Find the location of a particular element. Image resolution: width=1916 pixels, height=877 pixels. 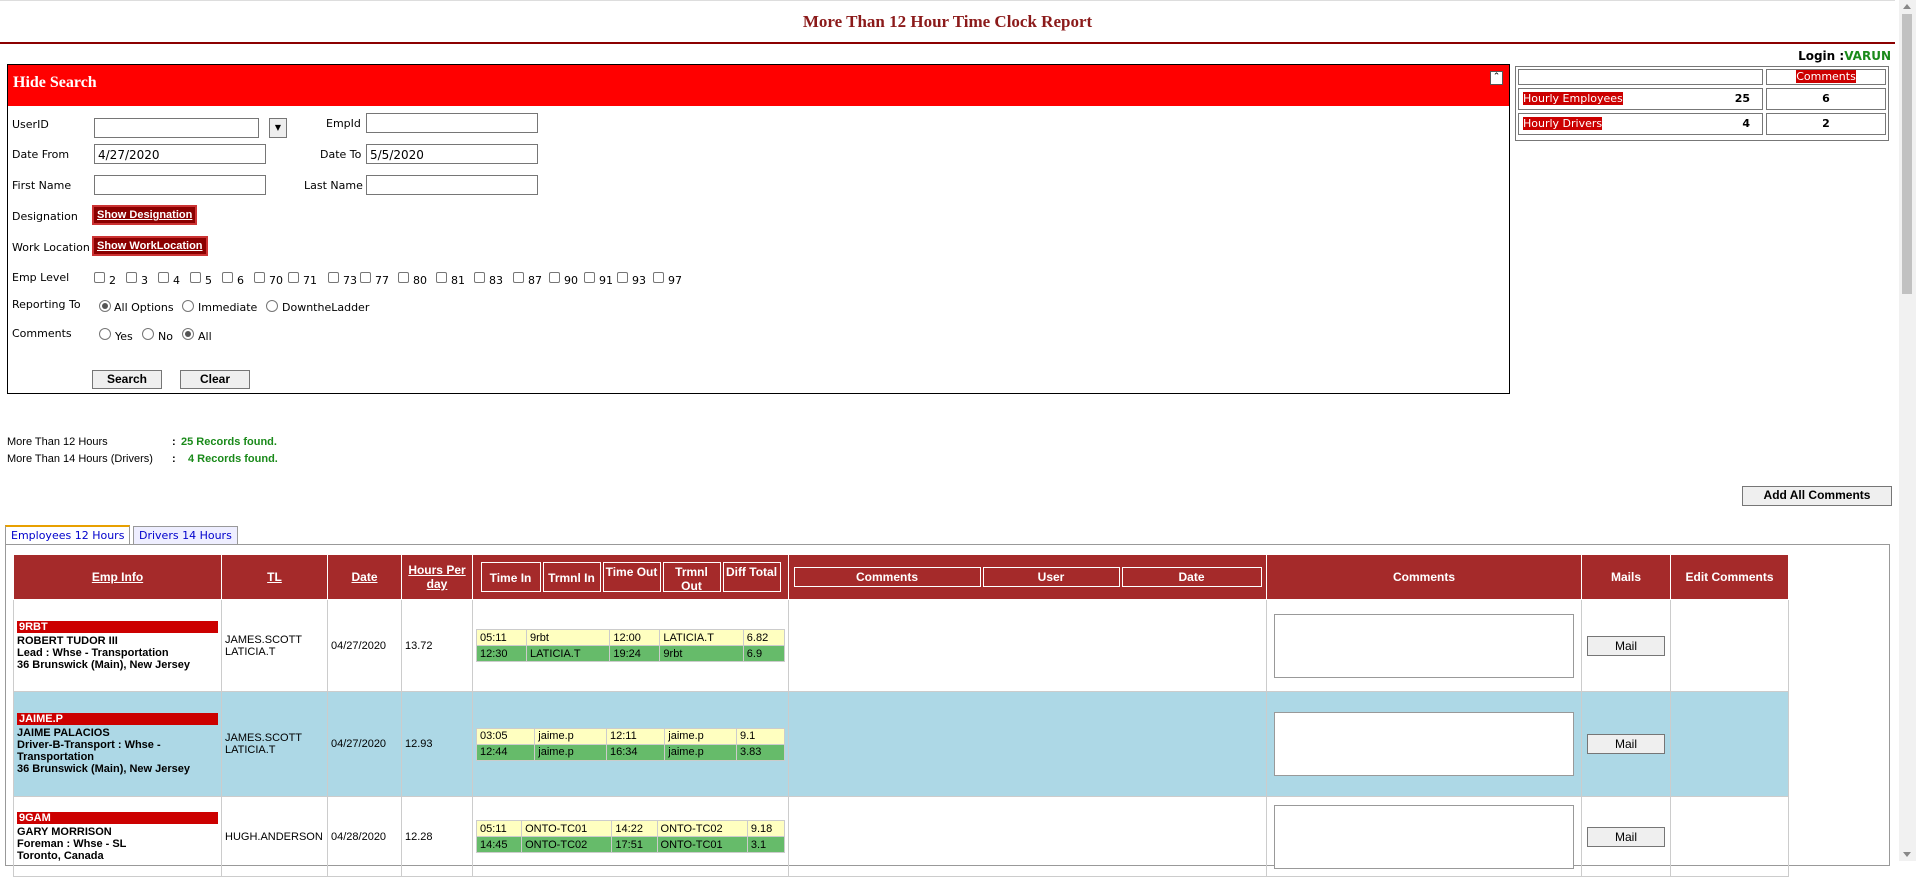

userid-label: UserID is located at coordinates (30, 124).